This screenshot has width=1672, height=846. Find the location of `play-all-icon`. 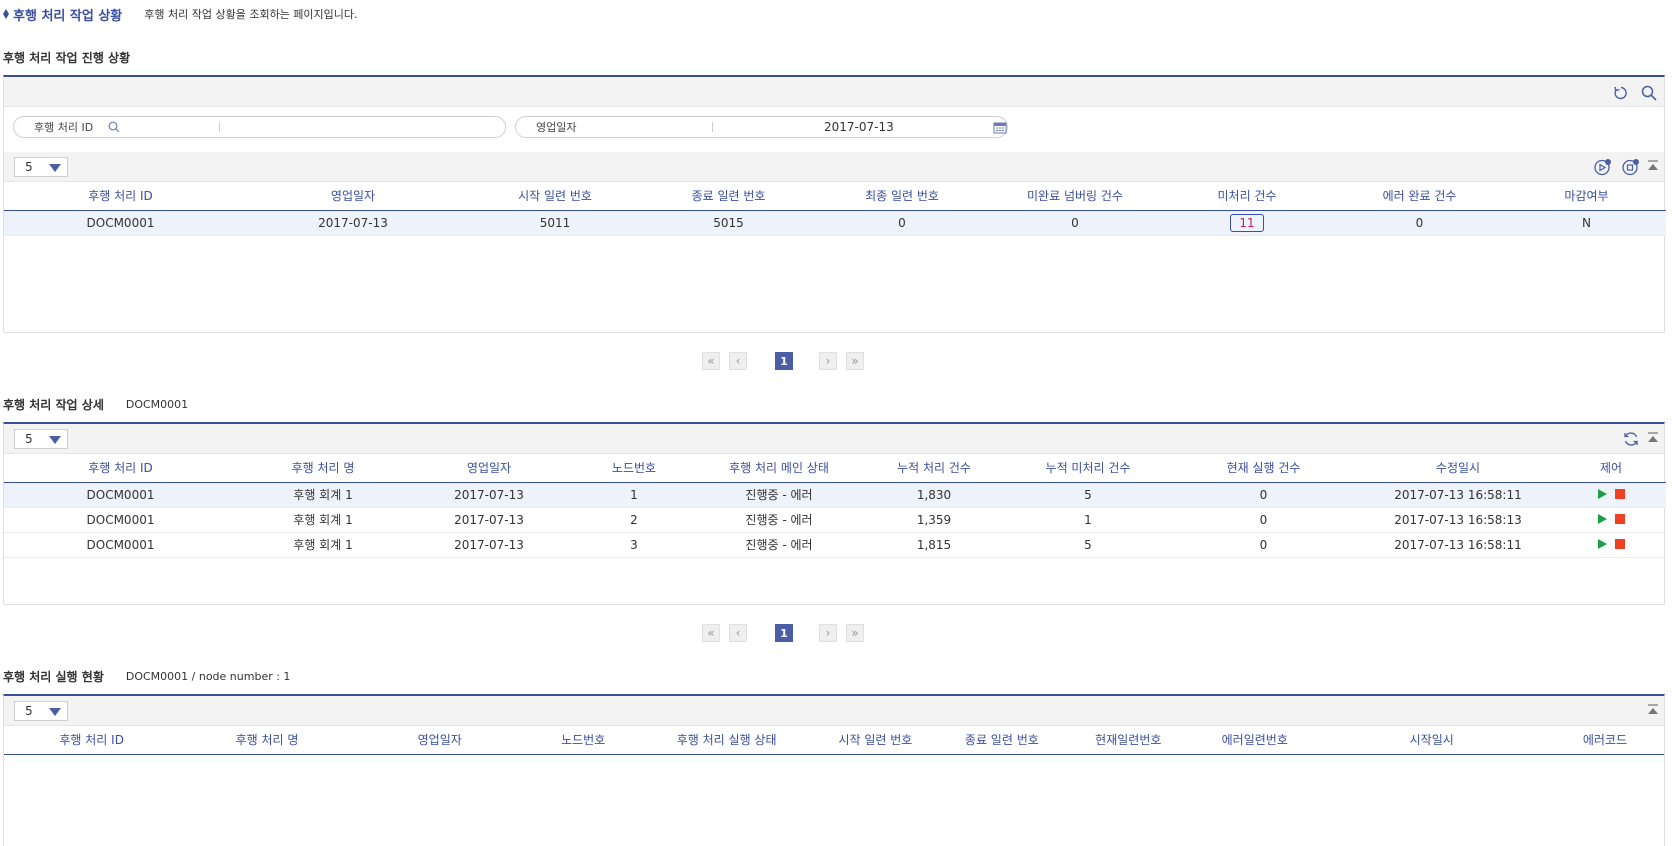

play-all-icon is located at coordinates (1603, 167).